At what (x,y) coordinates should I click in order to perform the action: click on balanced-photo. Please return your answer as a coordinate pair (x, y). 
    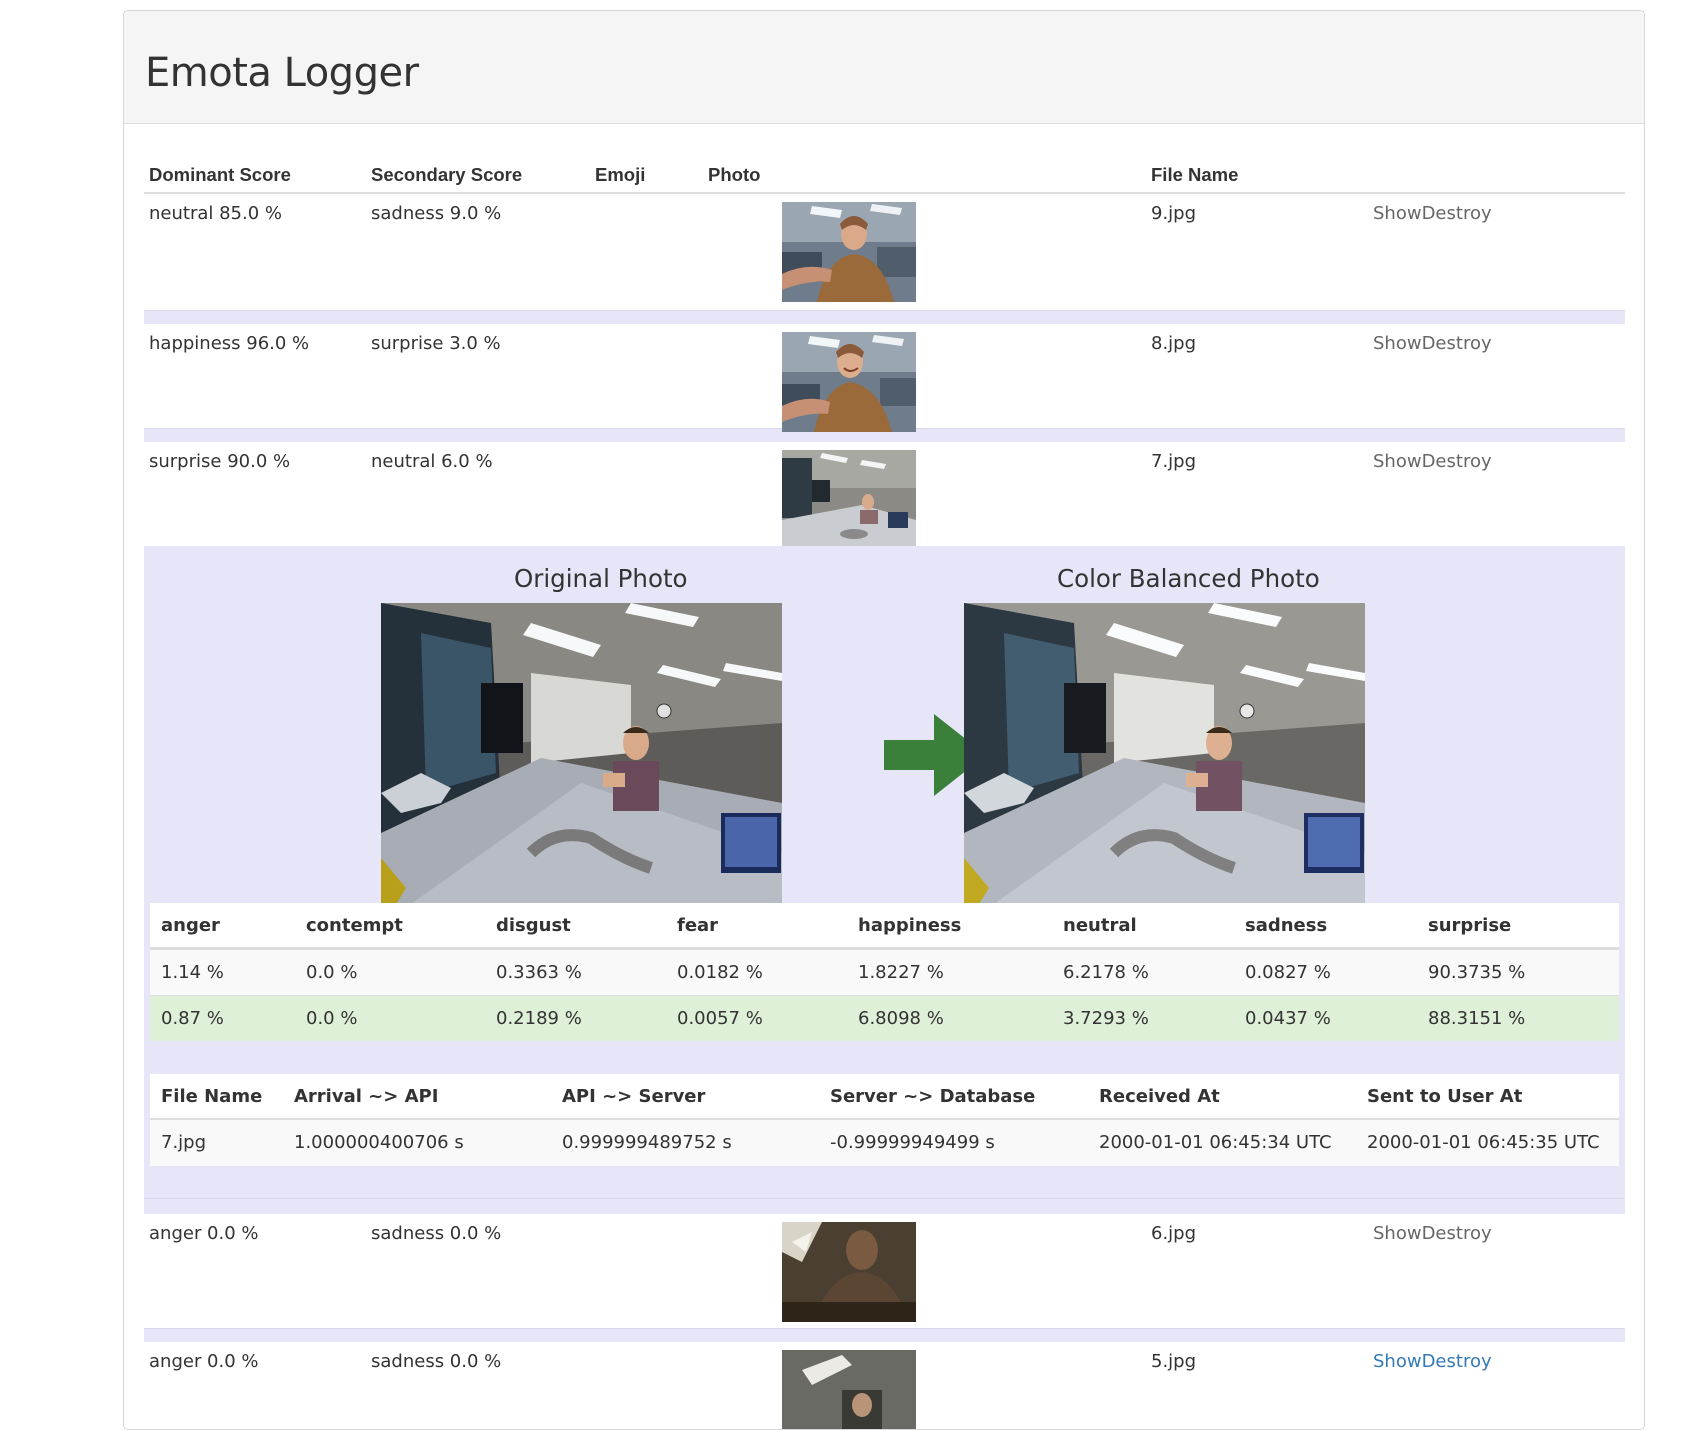
    Looking at the image, I should click on (1164, 753).